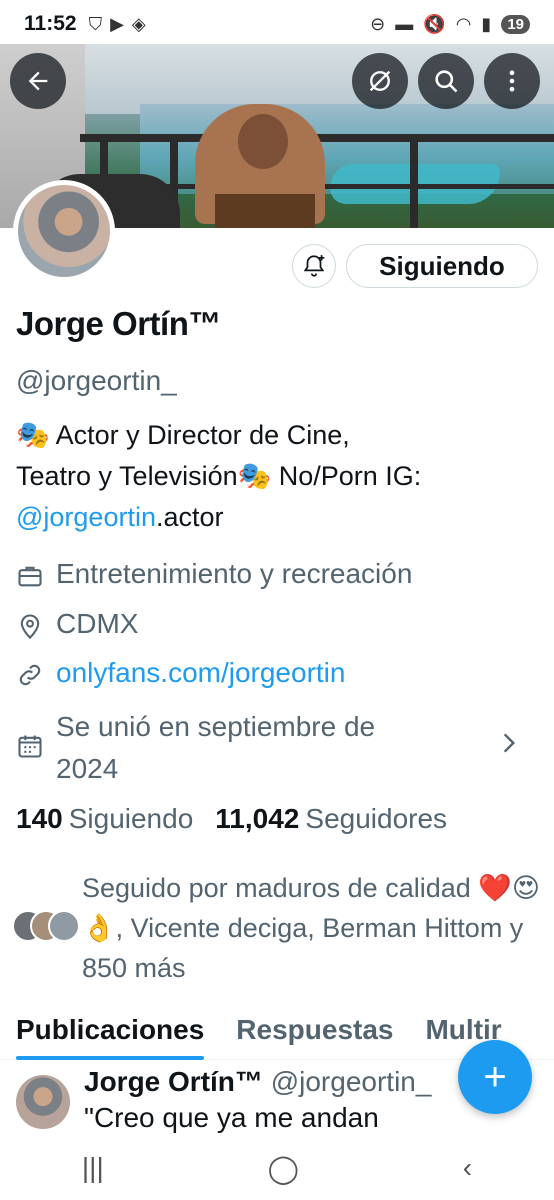  I want to click on mute-icon: 🔇, so click(434, 23).